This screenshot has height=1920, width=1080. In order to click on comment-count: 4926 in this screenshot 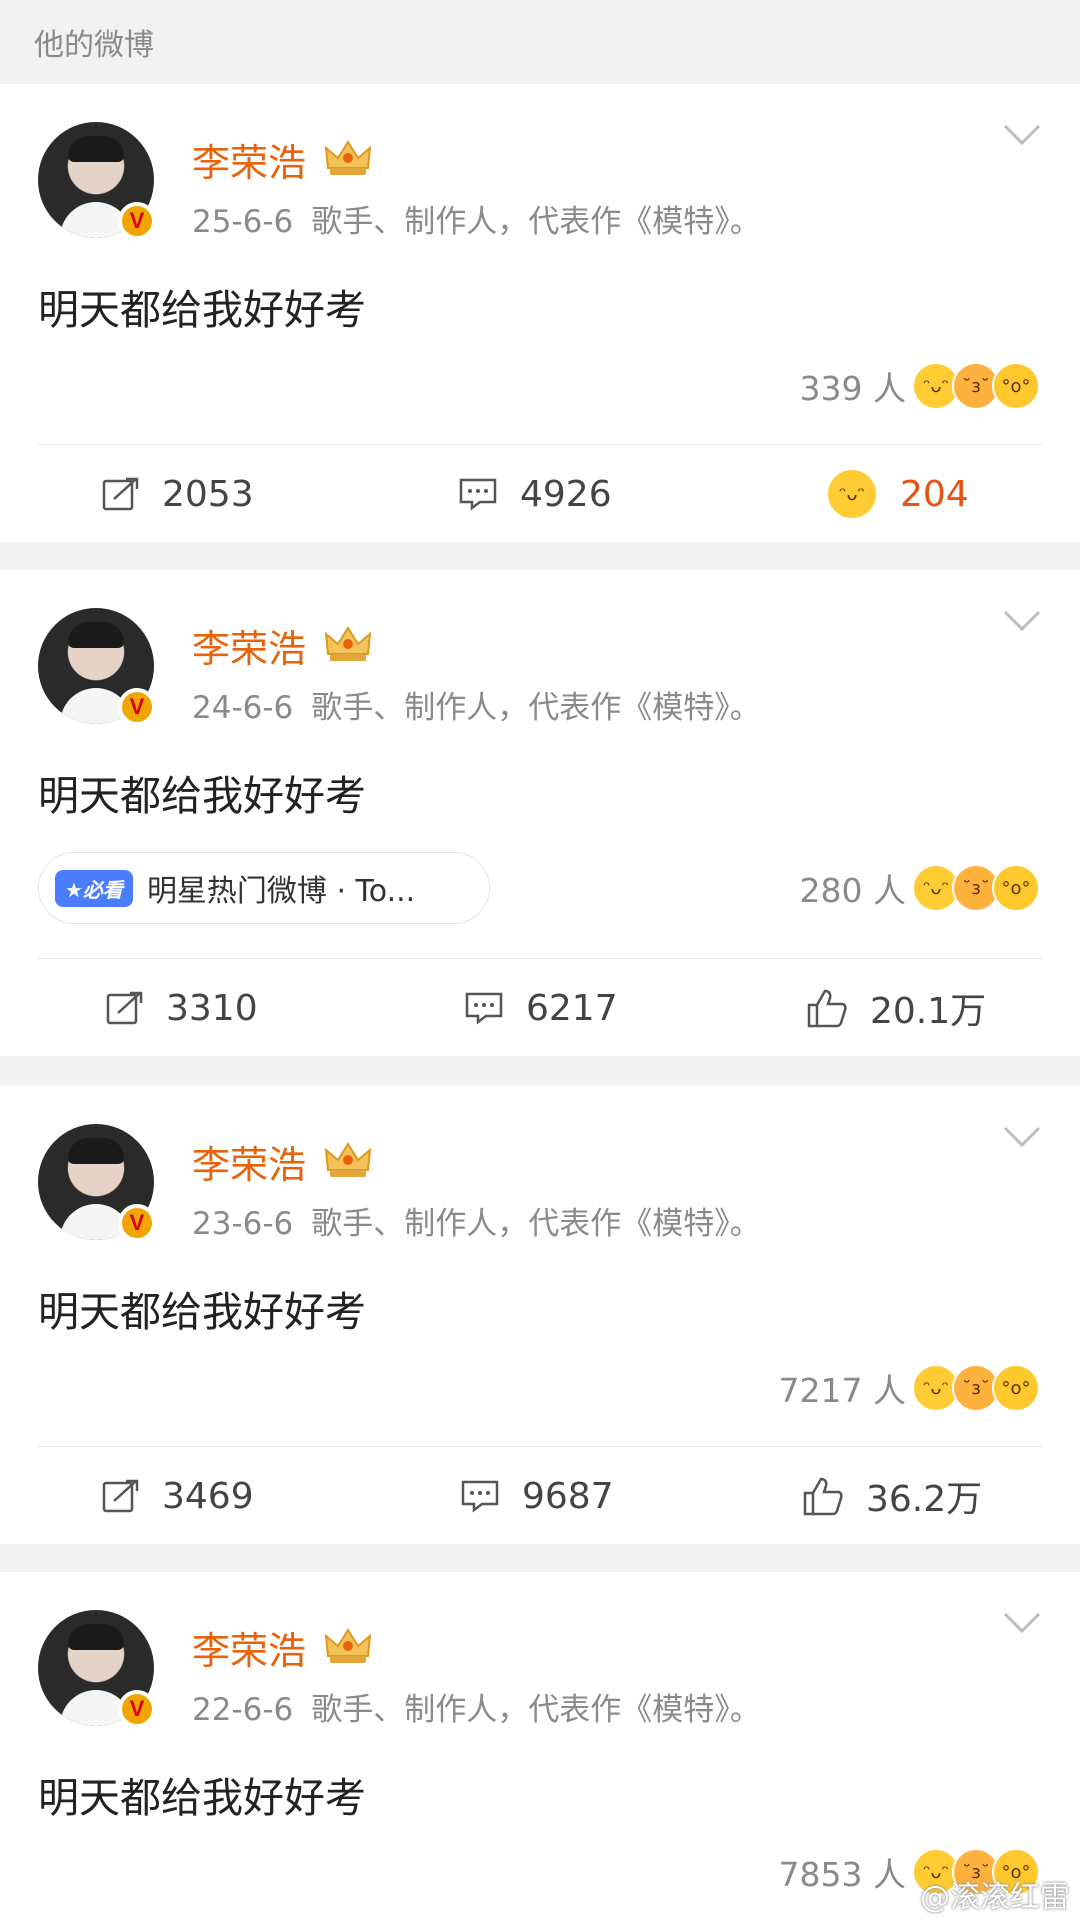, I will do `click(566, 494)`.